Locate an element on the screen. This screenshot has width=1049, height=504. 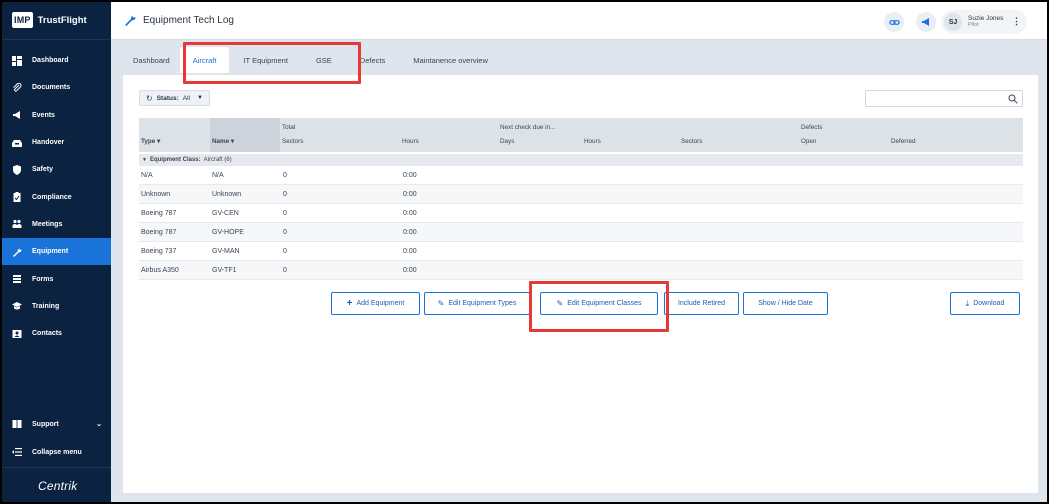
table-row: Boeing 737 GV-MAN 0 0:00 is located at coordinates (581, 251).